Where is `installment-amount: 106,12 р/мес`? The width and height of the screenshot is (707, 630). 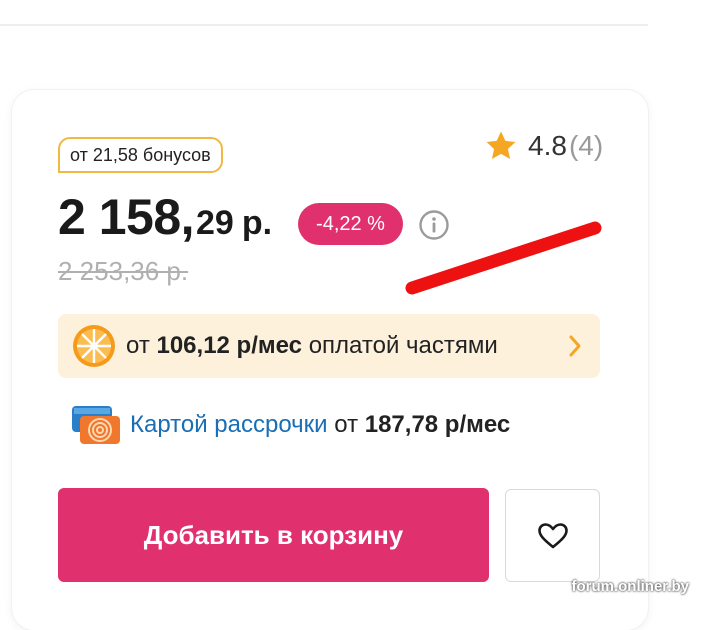 installment-amount: 106,12 р/мес is located at coordinates (229, 345).